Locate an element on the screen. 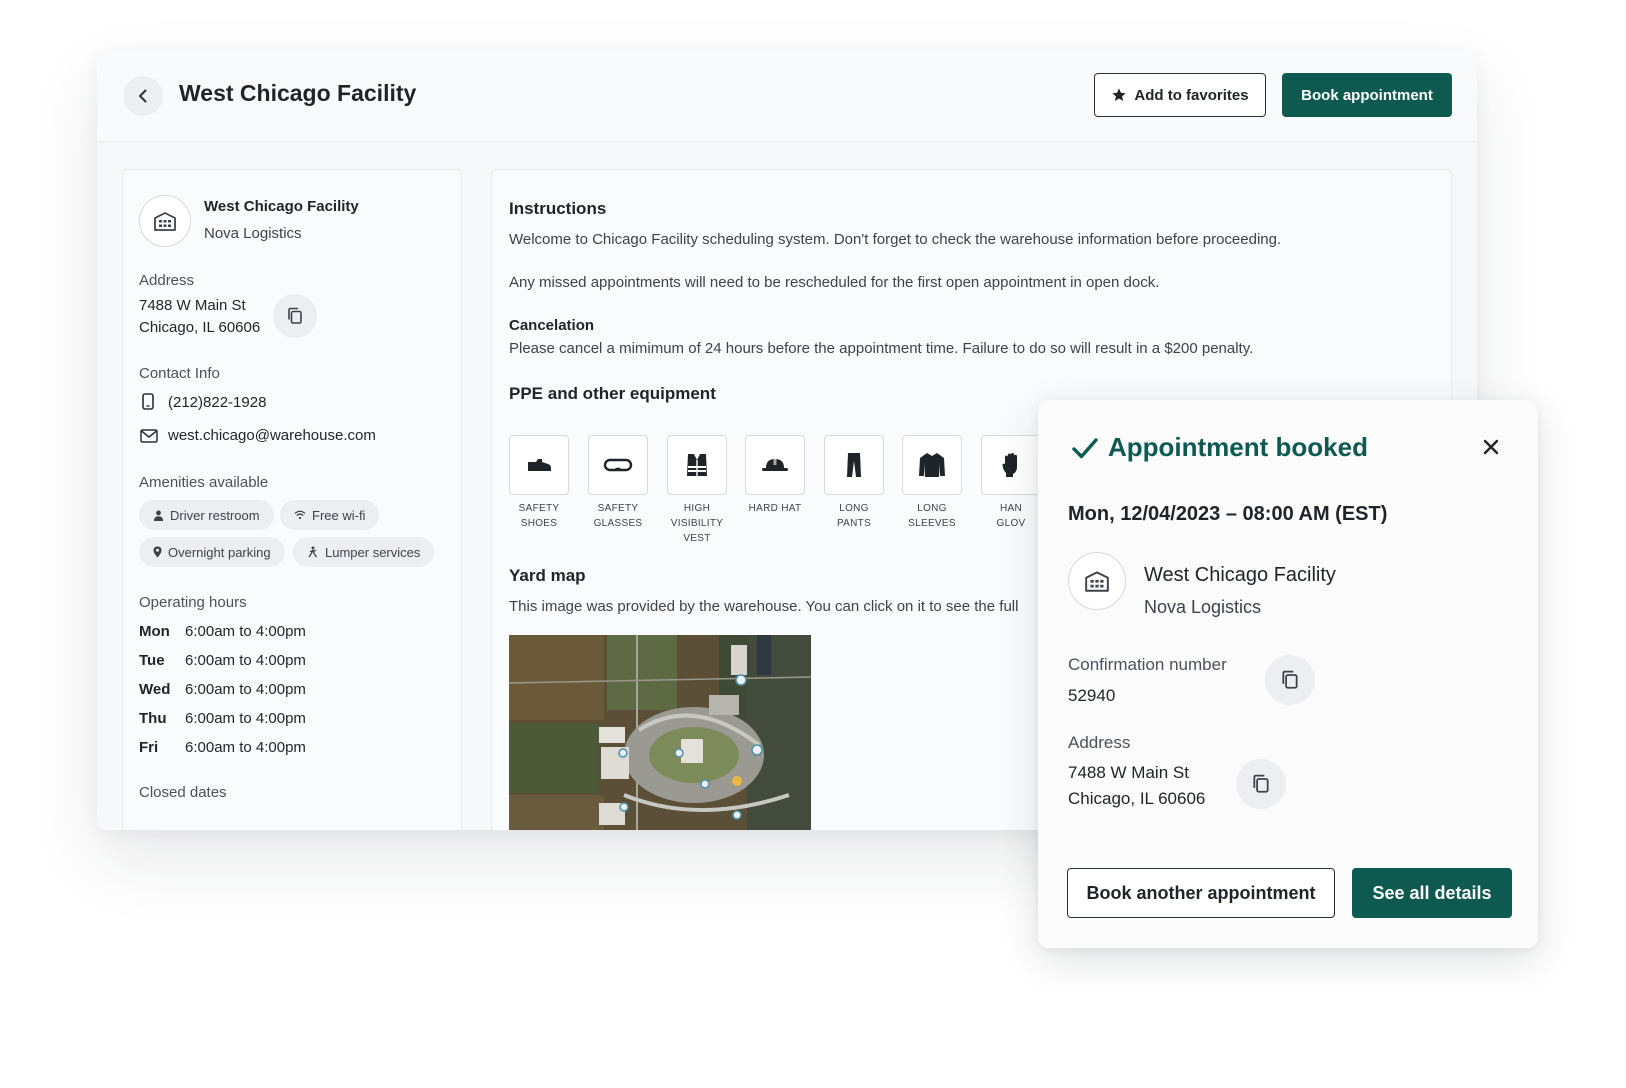 The height and width of the screenshot is (1088, 1626). hours-time-thu: 6:00am to 4:00pm is located at coordinates (245, 718).